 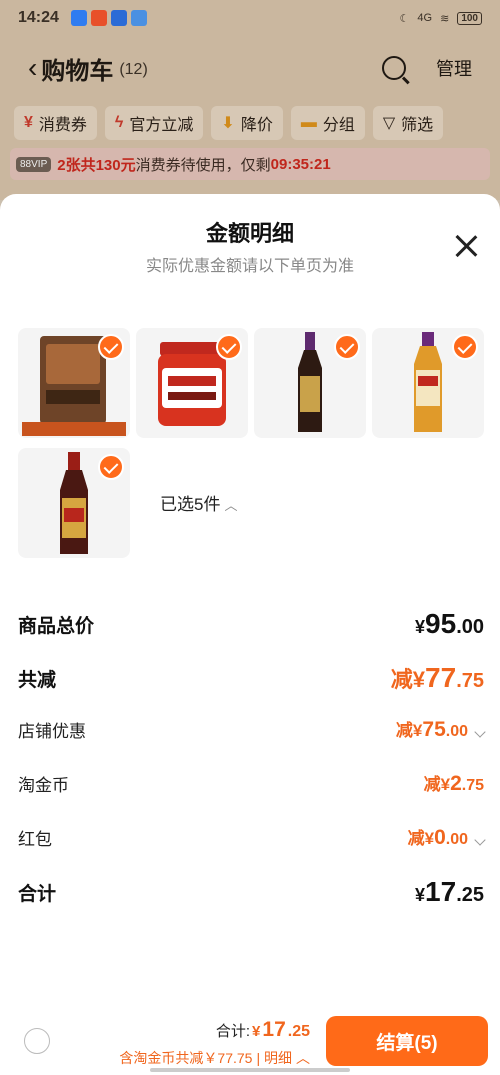 I want to click on discount-text: 含淘金币共减￥77.75, so click(x=186, y=1058).